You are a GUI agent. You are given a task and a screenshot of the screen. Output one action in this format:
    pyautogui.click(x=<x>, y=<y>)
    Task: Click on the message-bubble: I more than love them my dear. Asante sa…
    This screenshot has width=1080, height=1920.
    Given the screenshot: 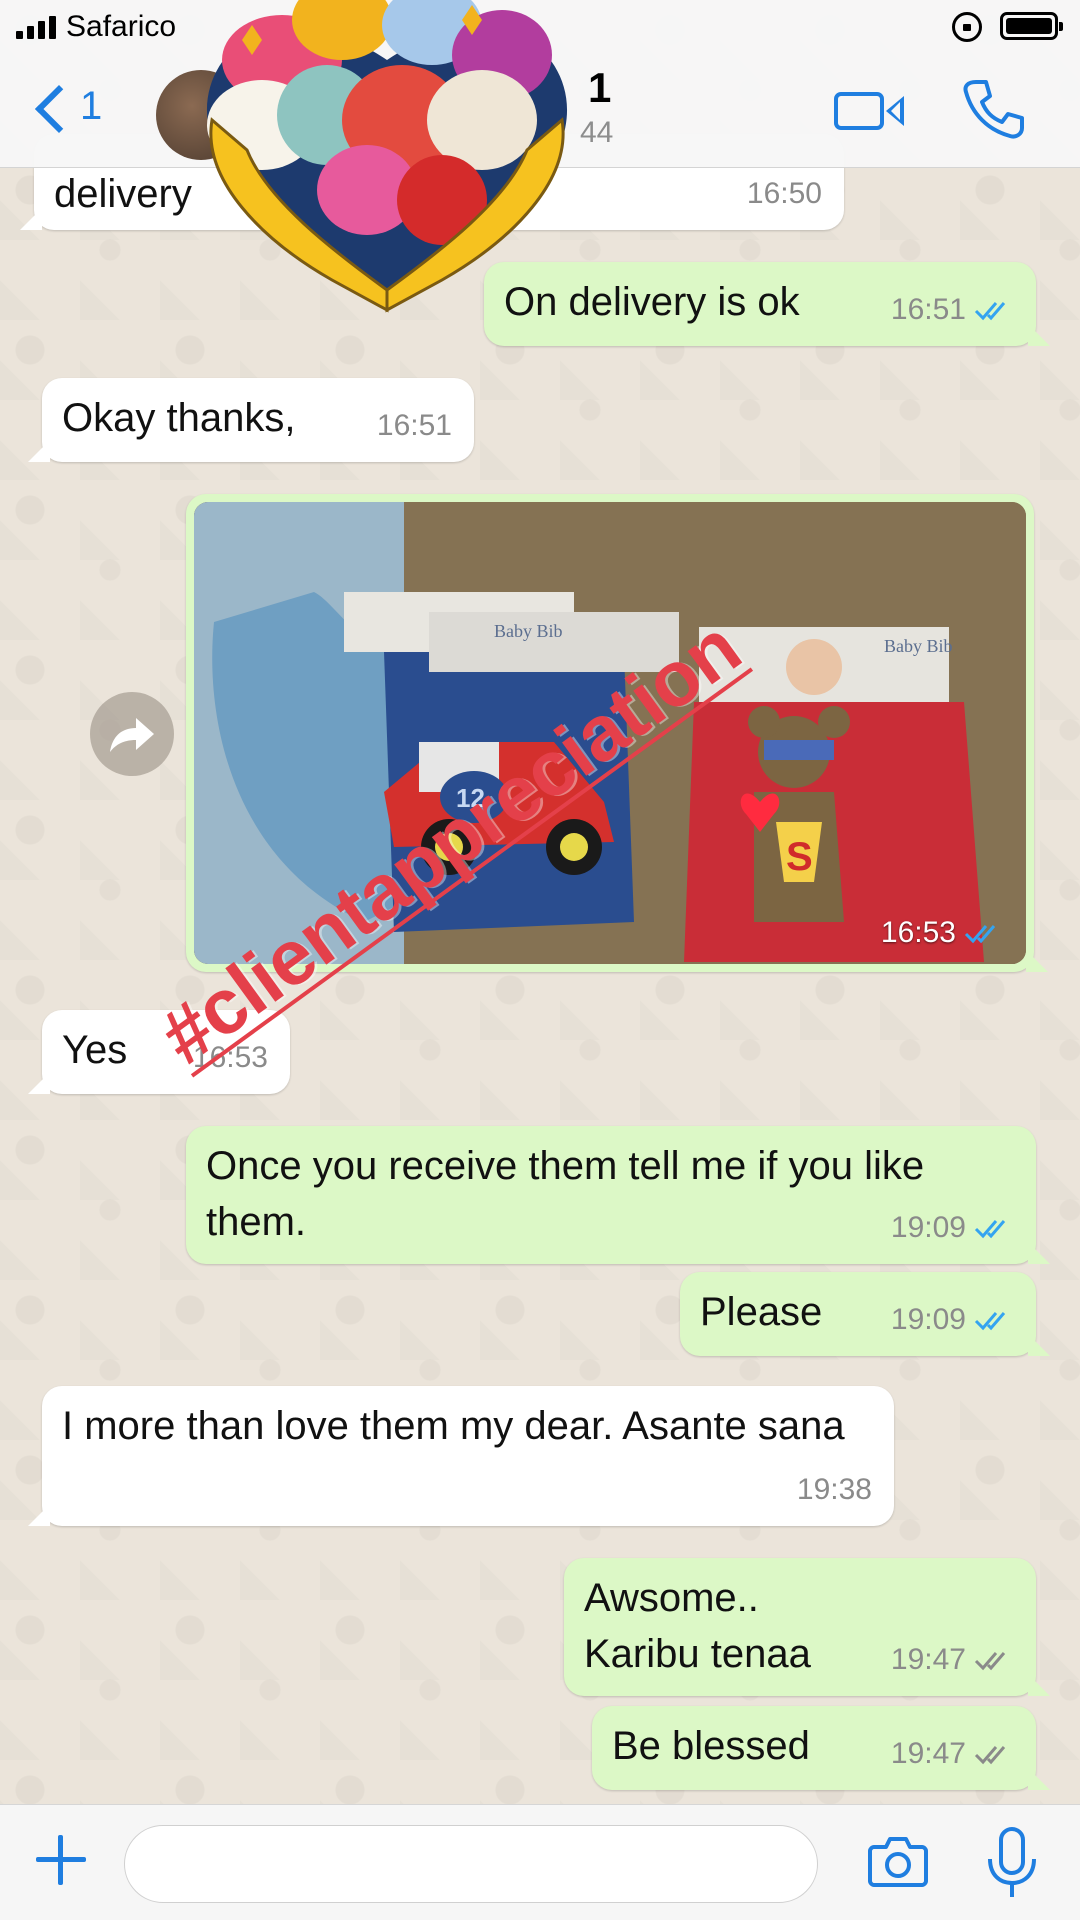 What is the action you would take?
    pyautogui.click(x=461, y=1456)
    